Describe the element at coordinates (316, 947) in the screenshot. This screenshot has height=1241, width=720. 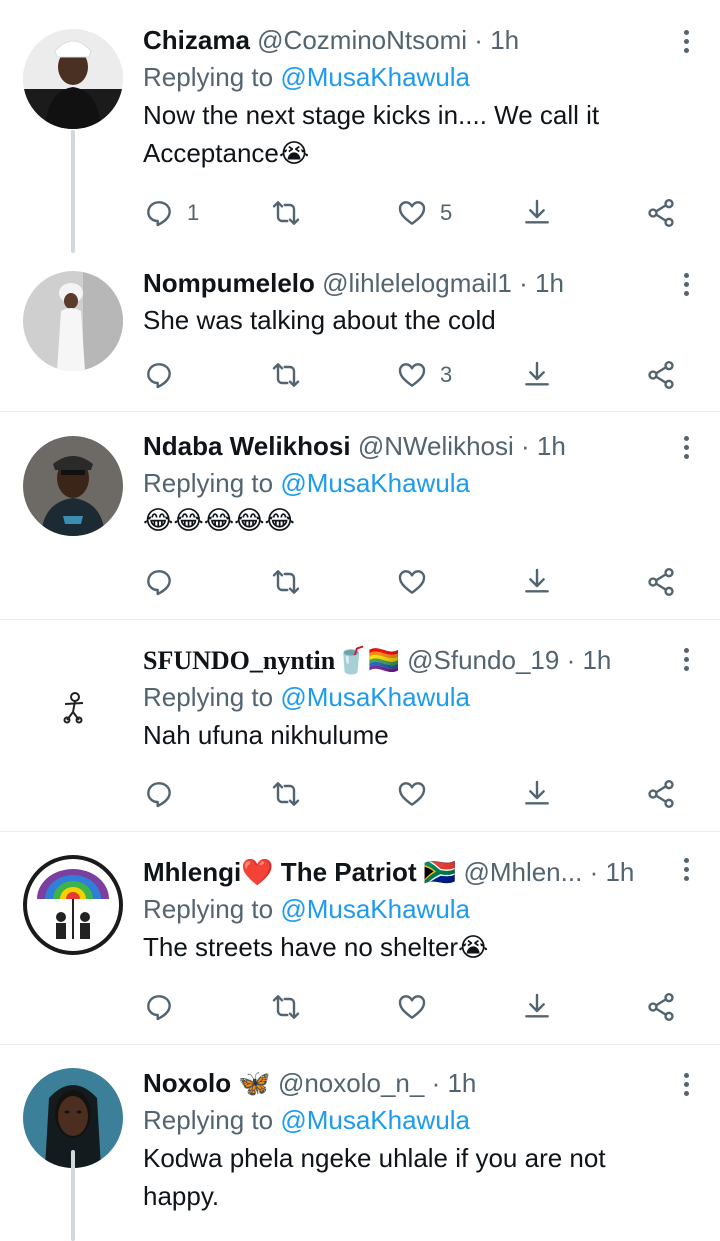
I see `tweet-text: The streets have no shelter😭` at that location.